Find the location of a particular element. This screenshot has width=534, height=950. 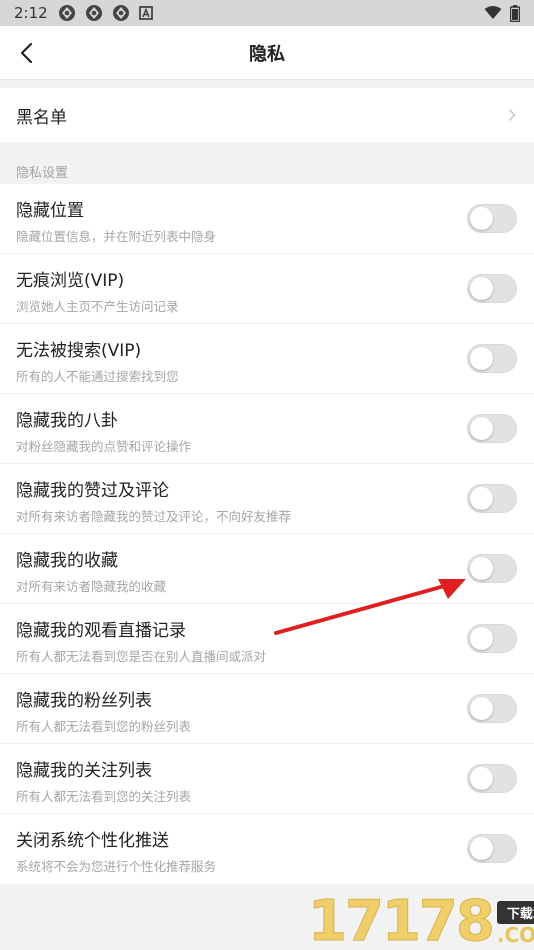

setting-description: 所有的人不能通过搜索找到您 is located at coordinates (97, 376).